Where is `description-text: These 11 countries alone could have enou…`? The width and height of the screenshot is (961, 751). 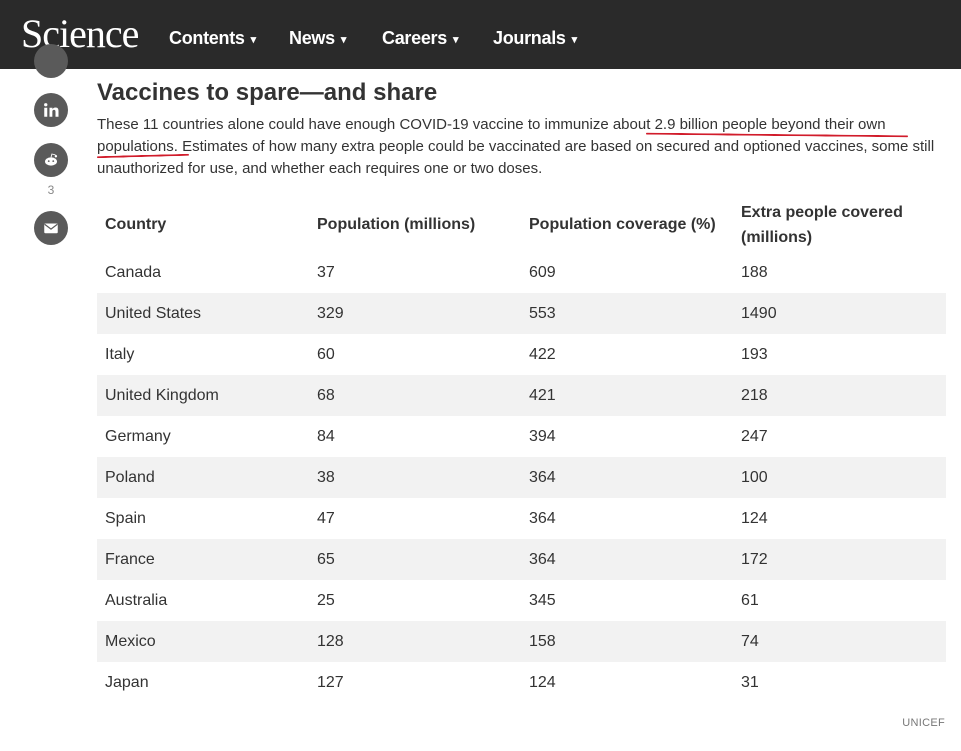 description-text: These 11 countries alone could have enou… is located at coordinates (376, 124).